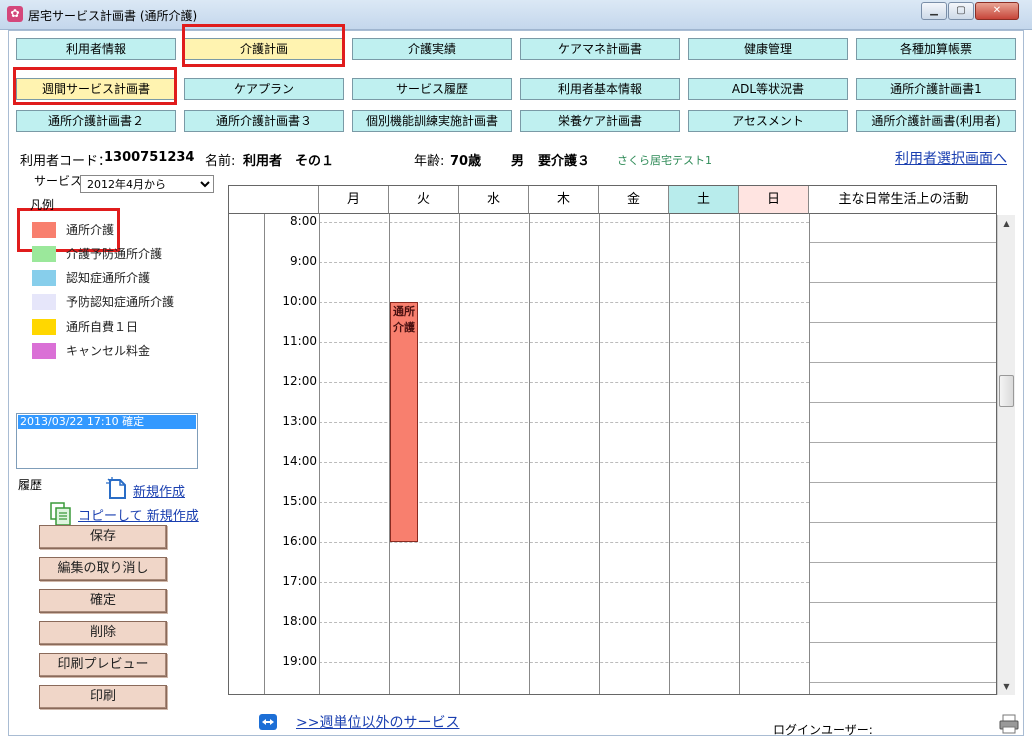  Describe the element at coordinates (58, 181) in the screenshot. I see `service-label: サービス` at that location.